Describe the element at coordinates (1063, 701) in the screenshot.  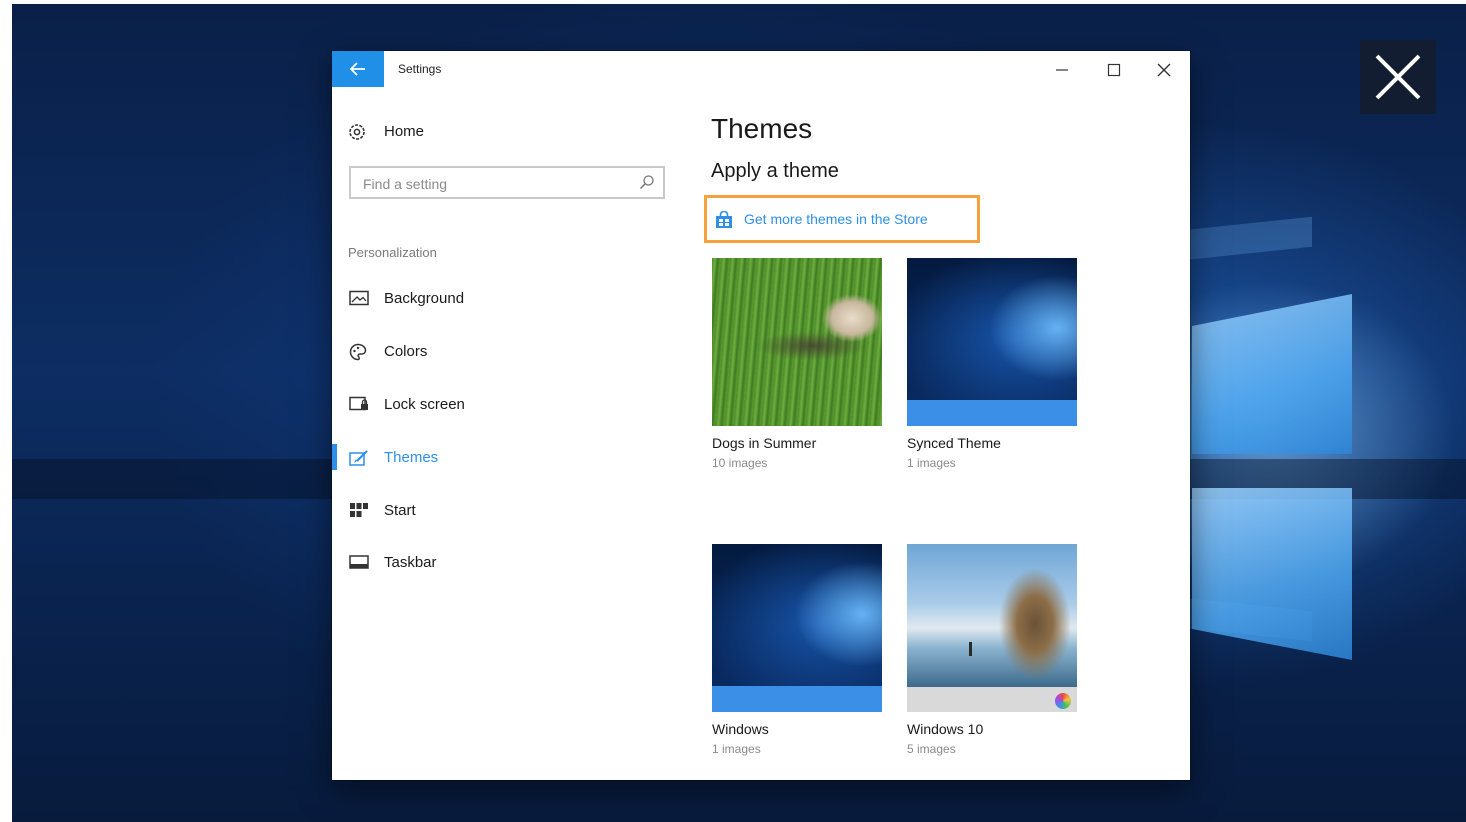
I see `color-wheel-icon` at that location.